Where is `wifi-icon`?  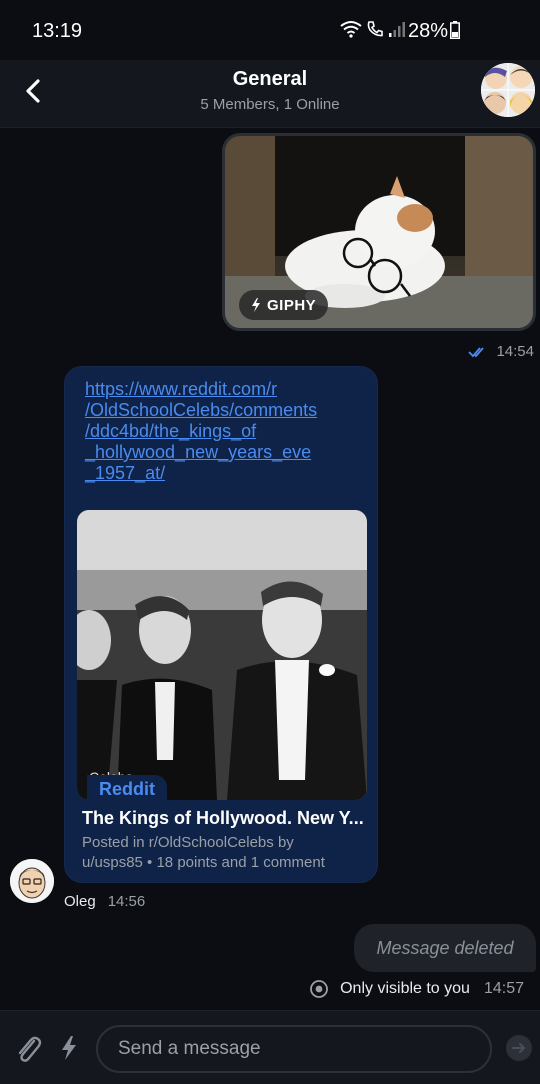
wifi-icon is located at coordinates (351, 29).